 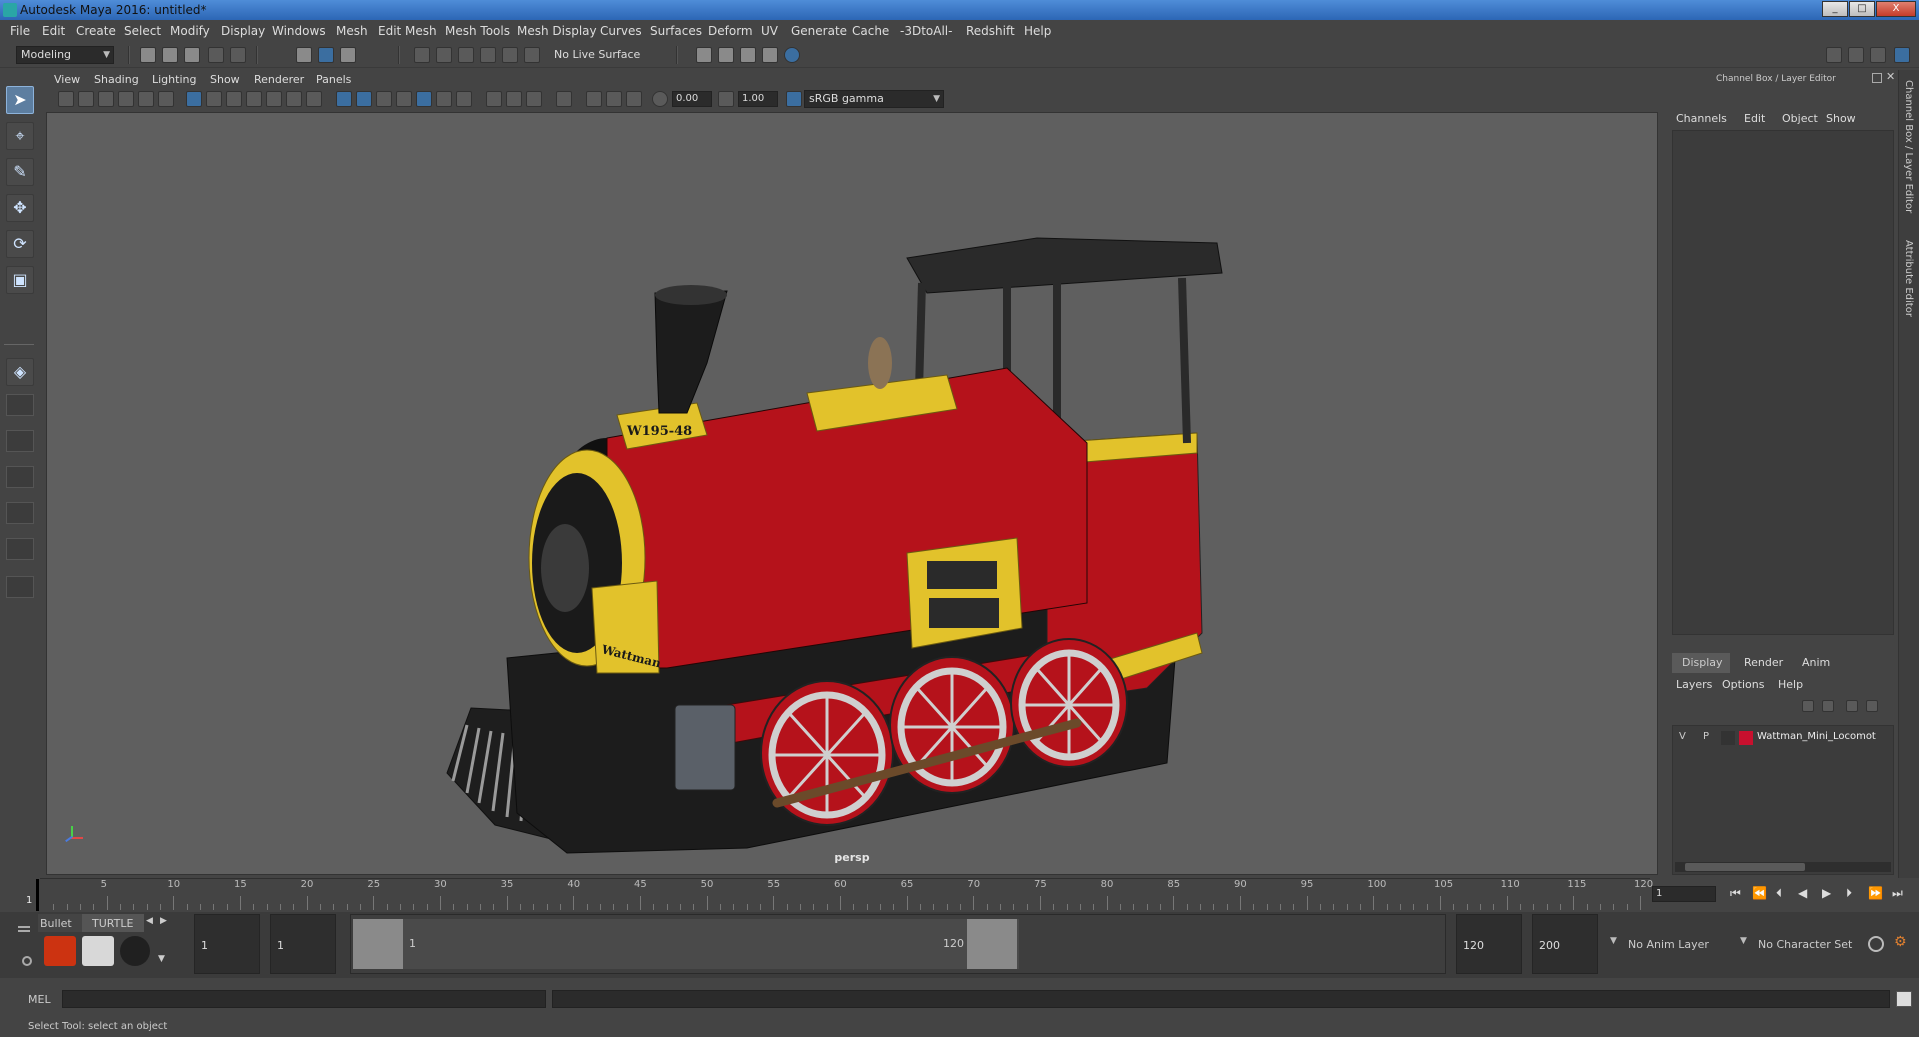 What do you see at coordinates (1694, 684) in the screenshot?
I see `layers-menu: Layers` at bounding box center [1694, 684].